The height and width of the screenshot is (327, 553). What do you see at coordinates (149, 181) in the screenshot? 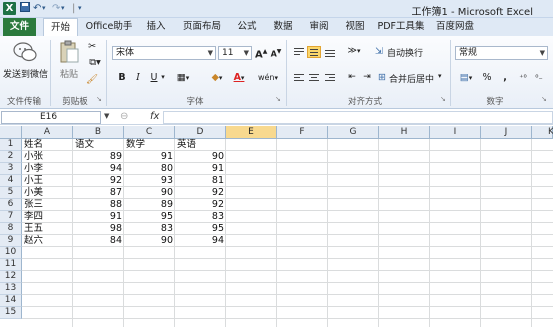
I see `cell-c4: 93` at bounding box center [149, 181].